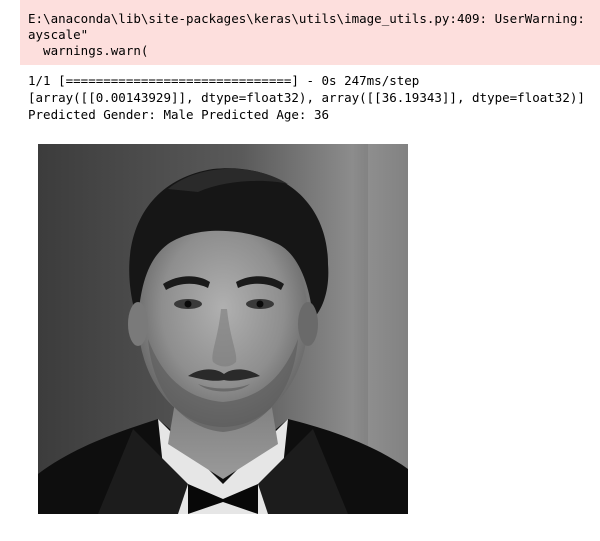 This screenshot has height=541, width=600. I want to click on stderr-line: ayscale", so click(58, 34).